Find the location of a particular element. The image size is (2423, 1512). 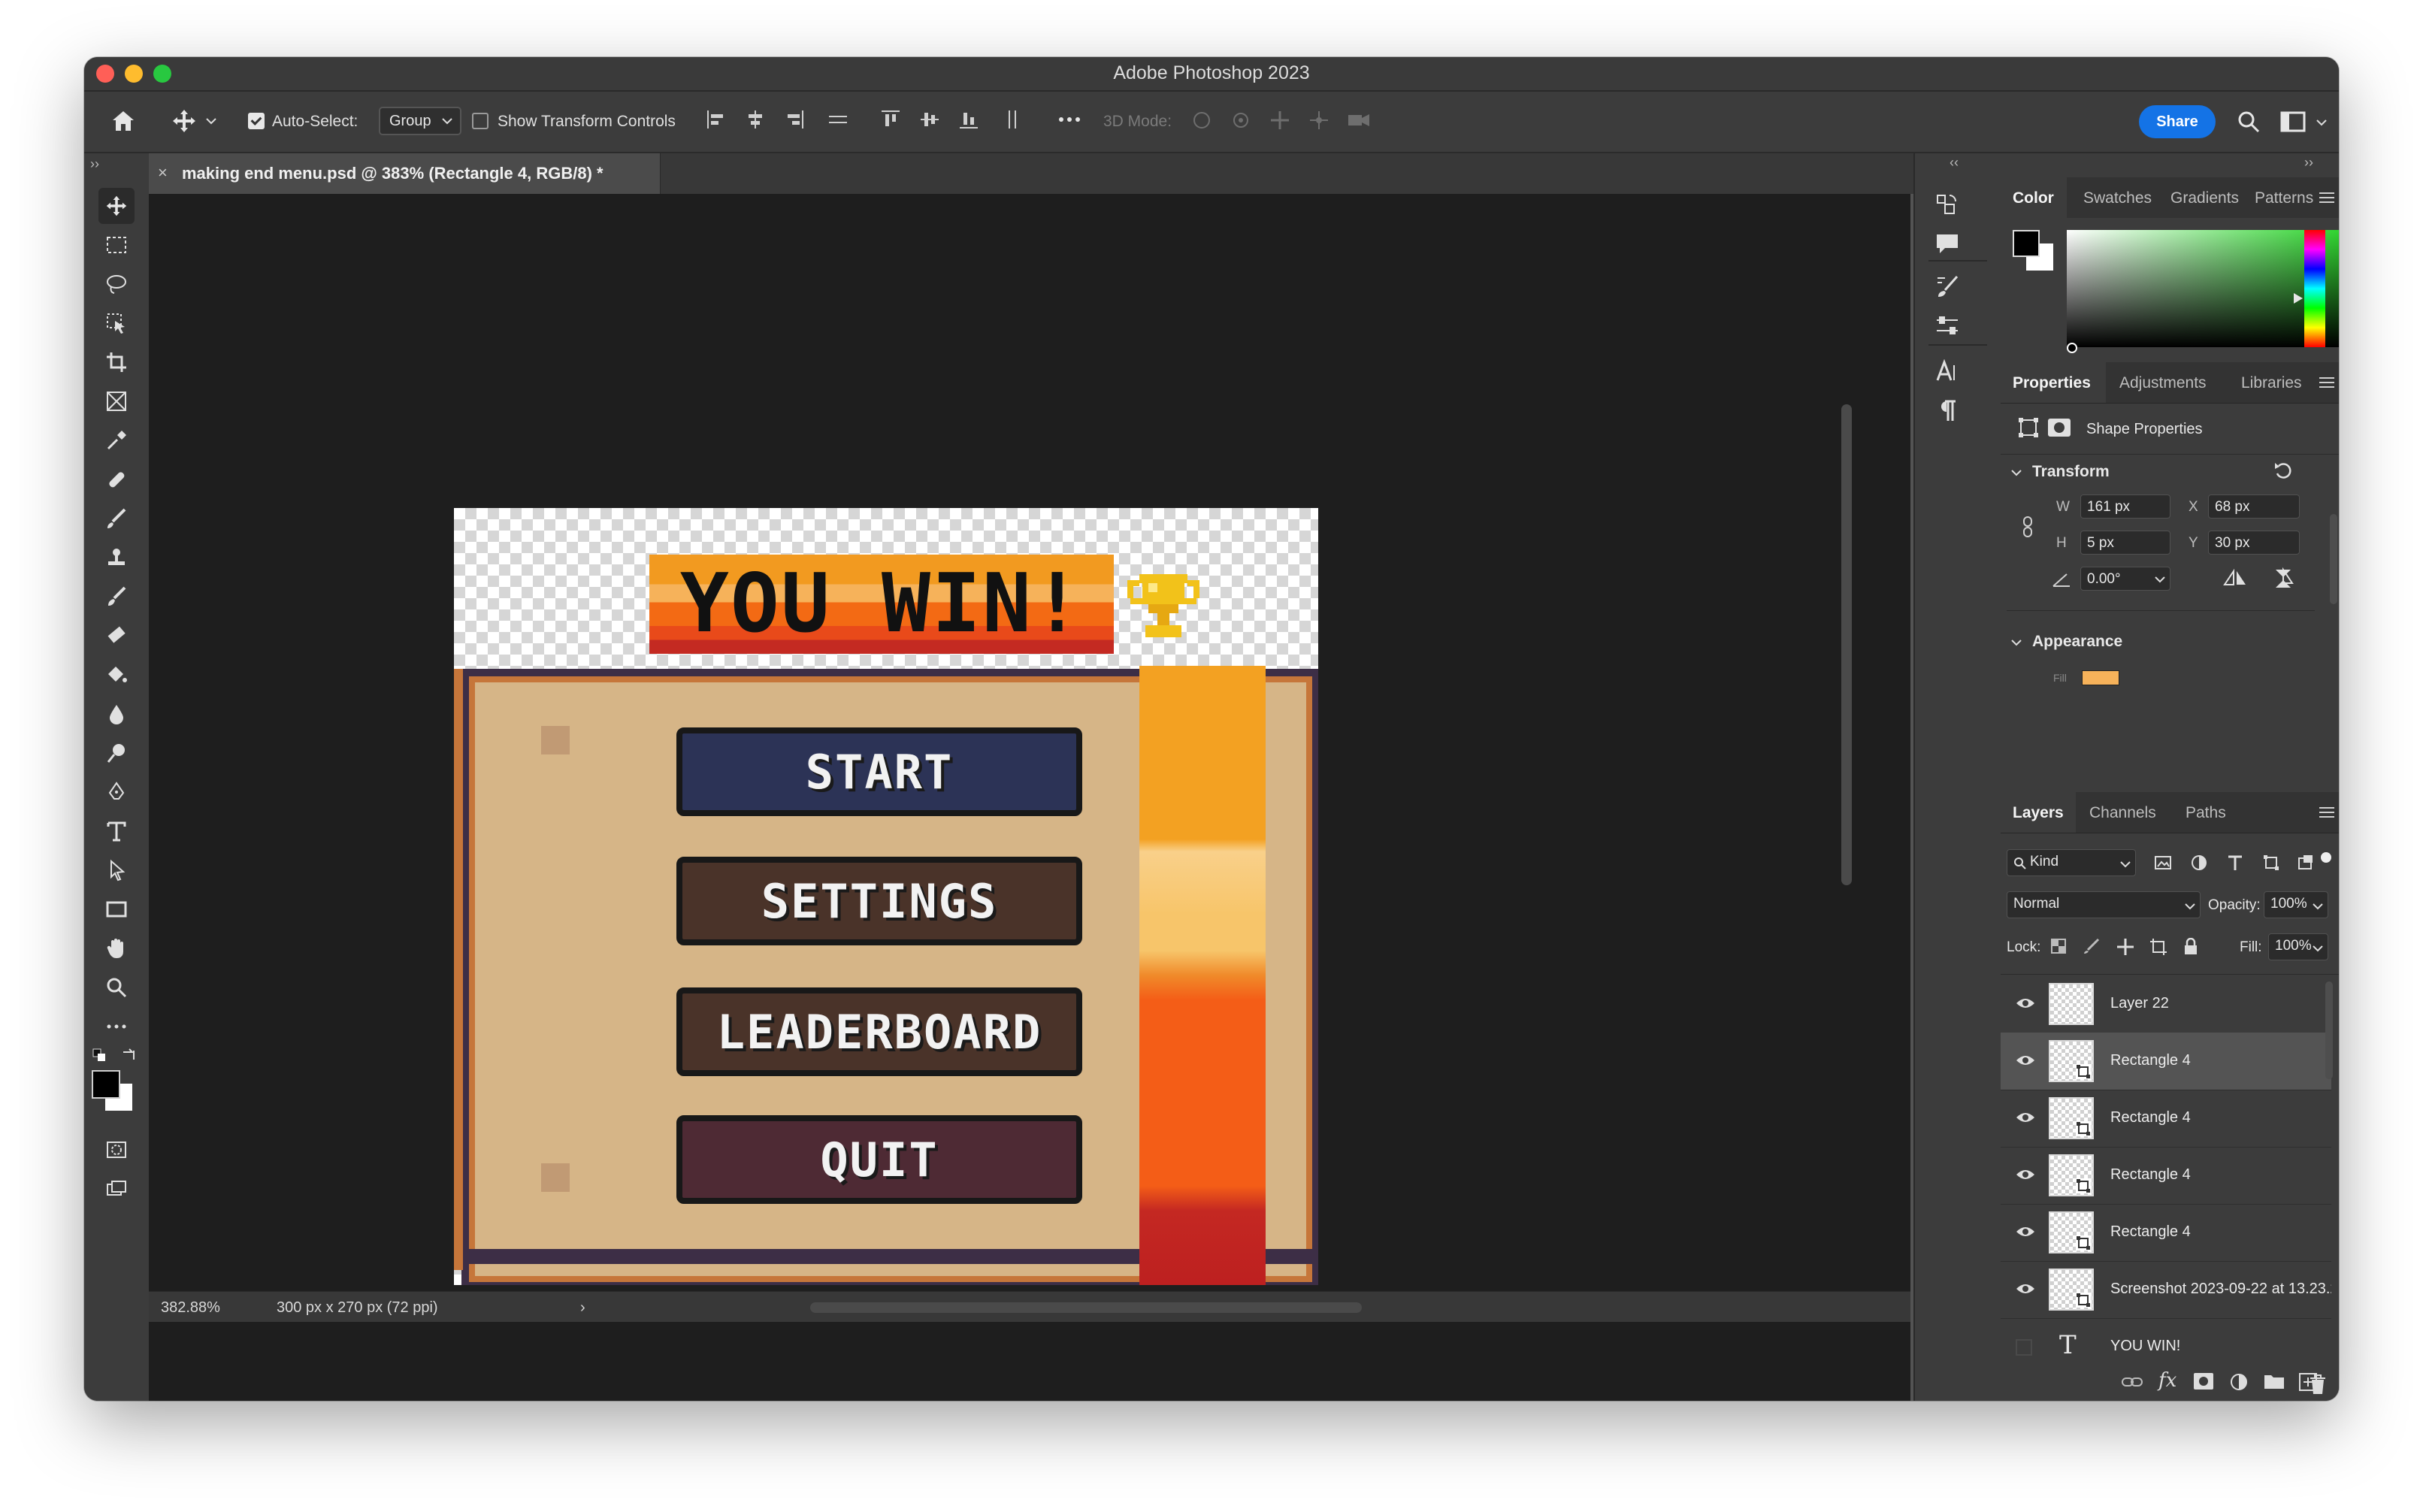

foreground-color-swatch is located at coordinates (106, 1084).